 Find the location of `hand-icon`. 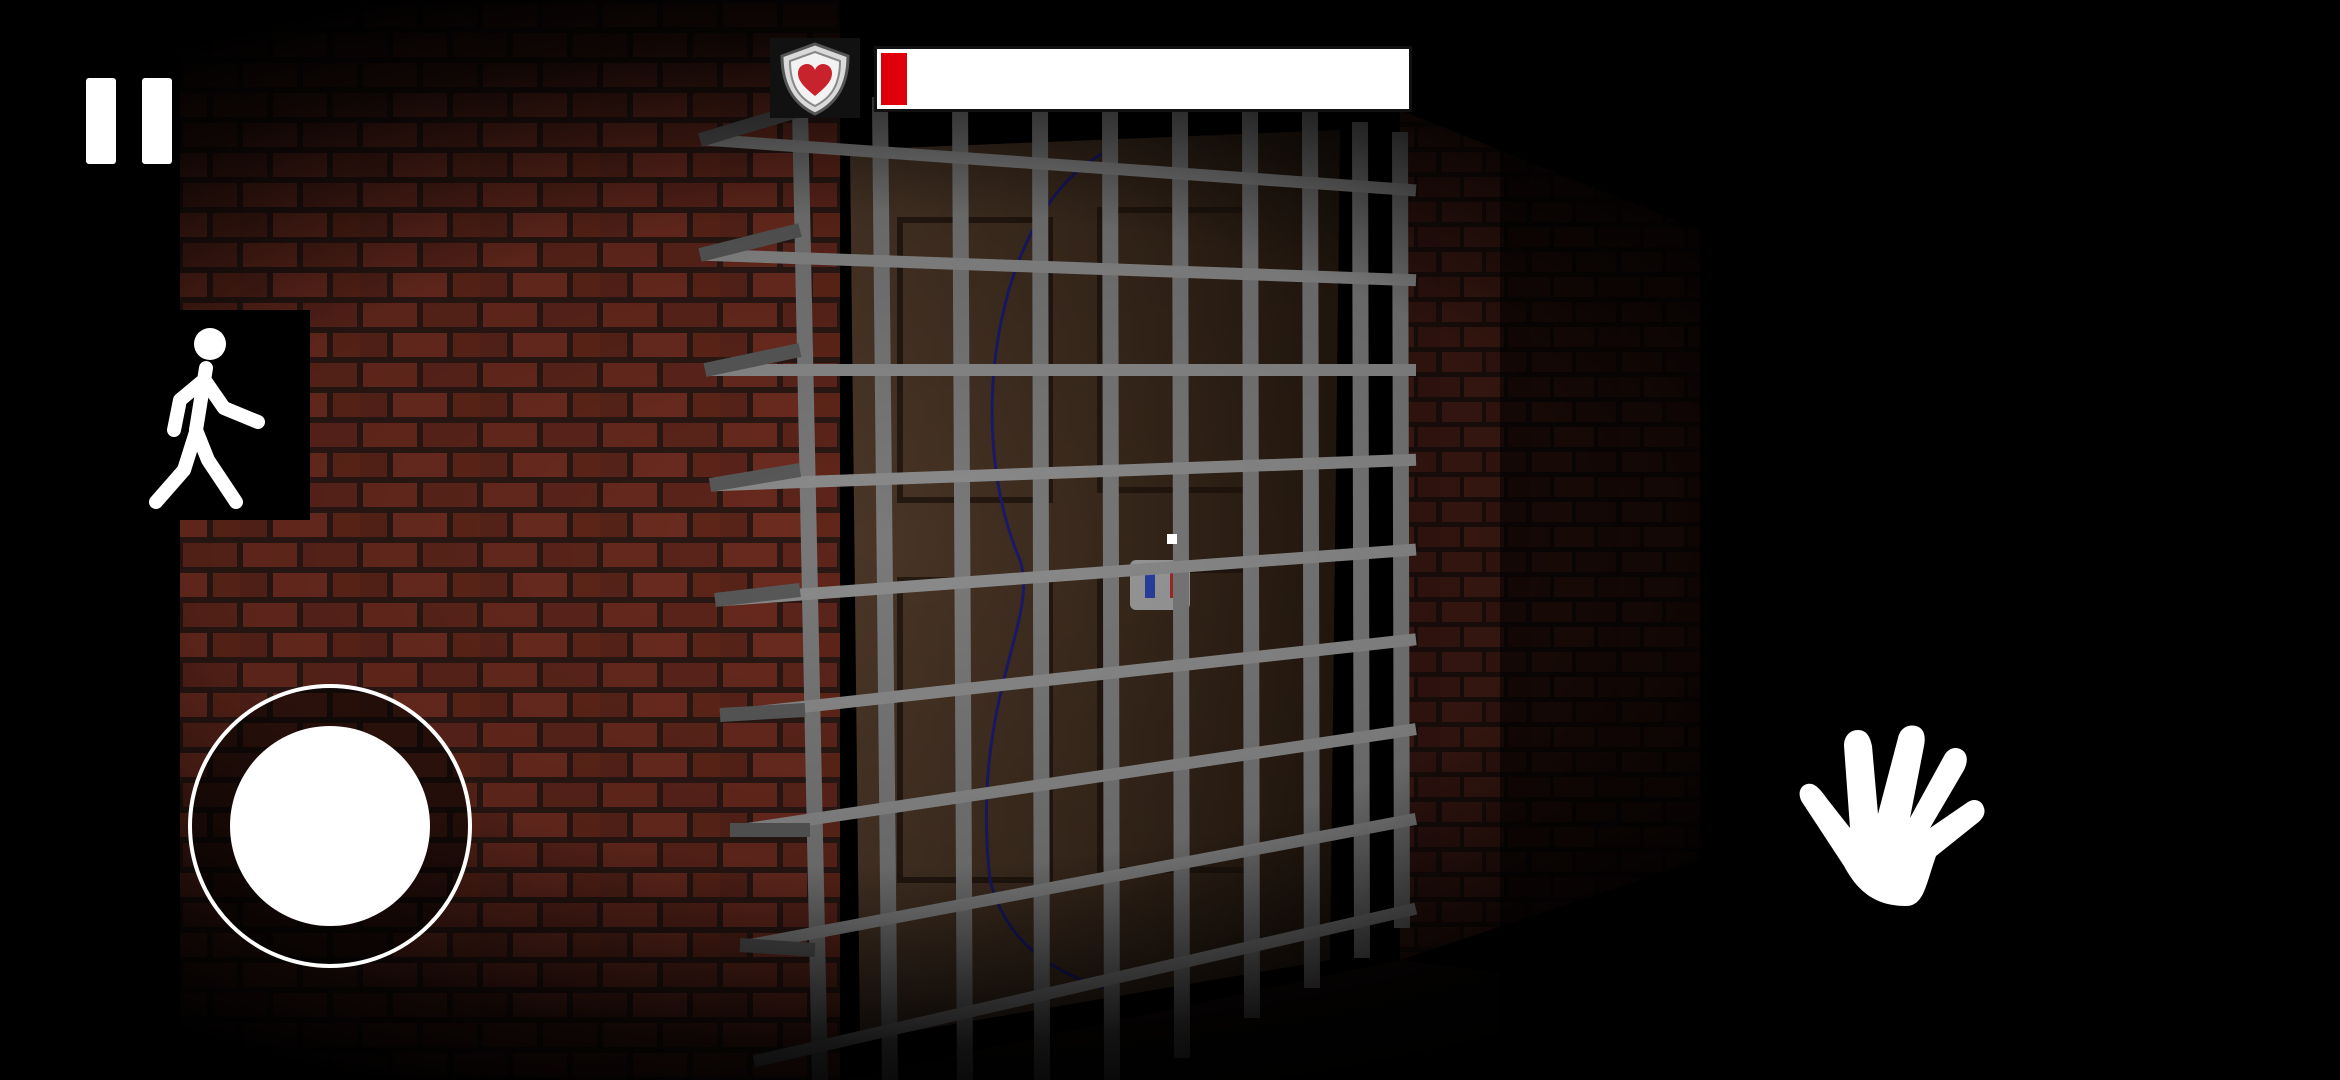

hand-icon is located at coordinates (1892, 815).